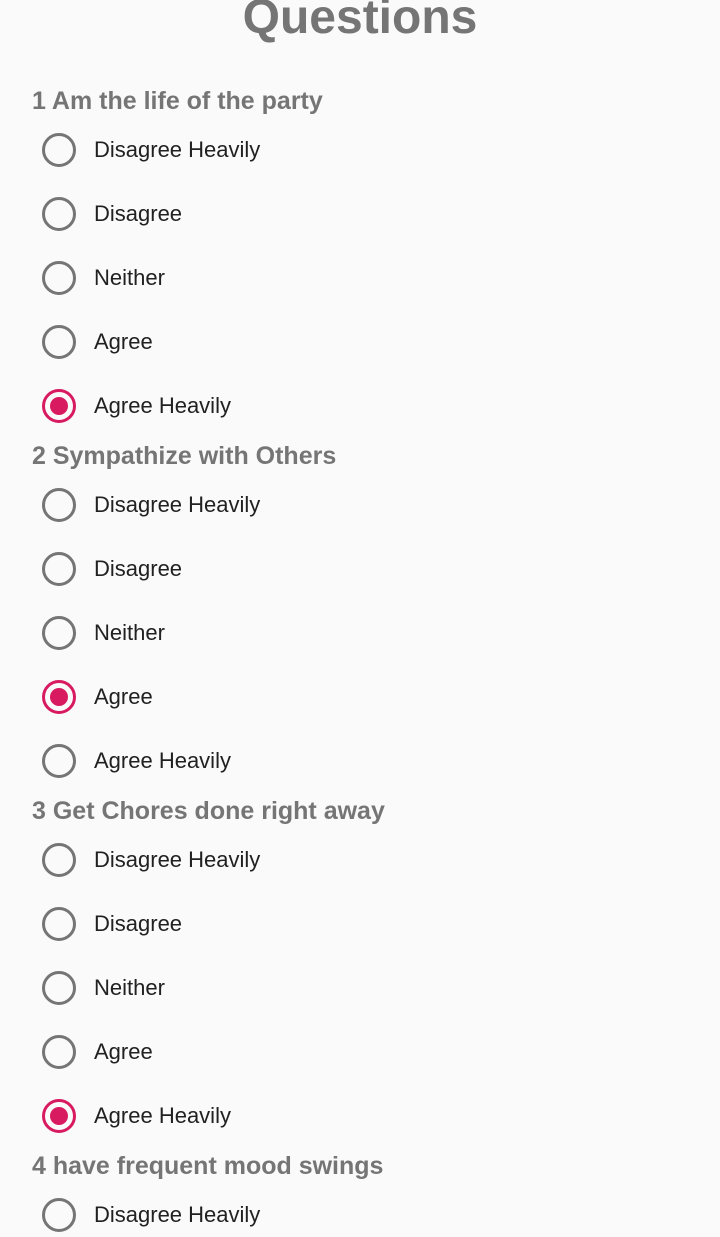 Image resolution: width=720 pixels, height=1237 pixels. Describe the element at coordinates (177, 101) in the screenshot. I see `question-title: 1 Am the life of the party` at that location.